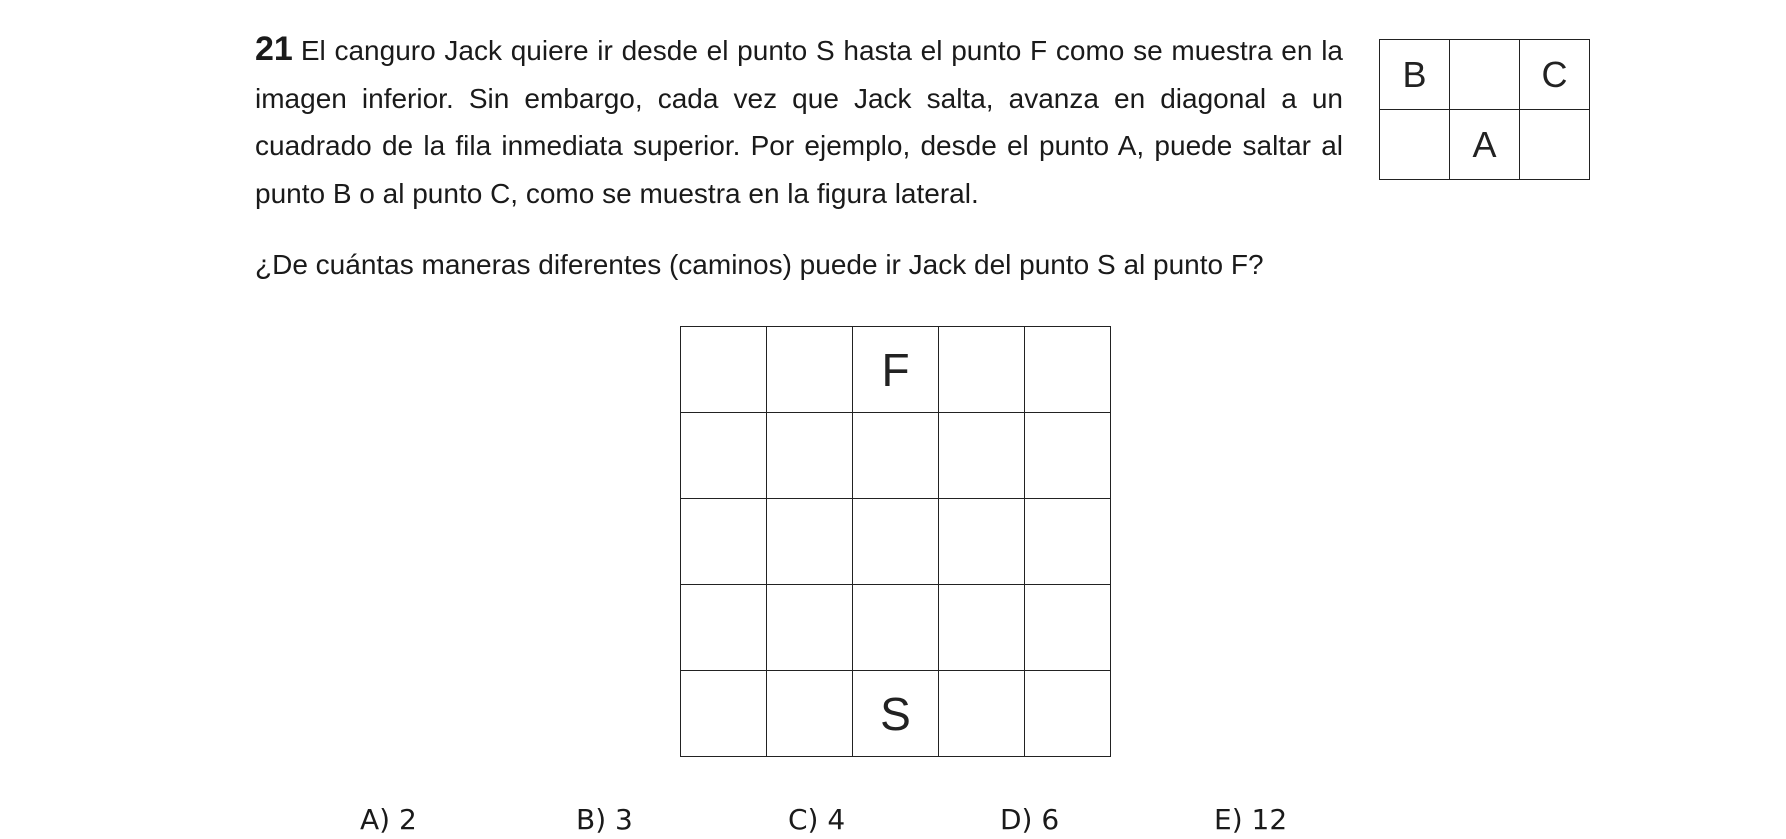 This screenshot has width=1786, height=839. What do you see at coordinates (1554, 74) in the screenshot?
I see `example-cell-c: C` at bounding box center [1554, 74].